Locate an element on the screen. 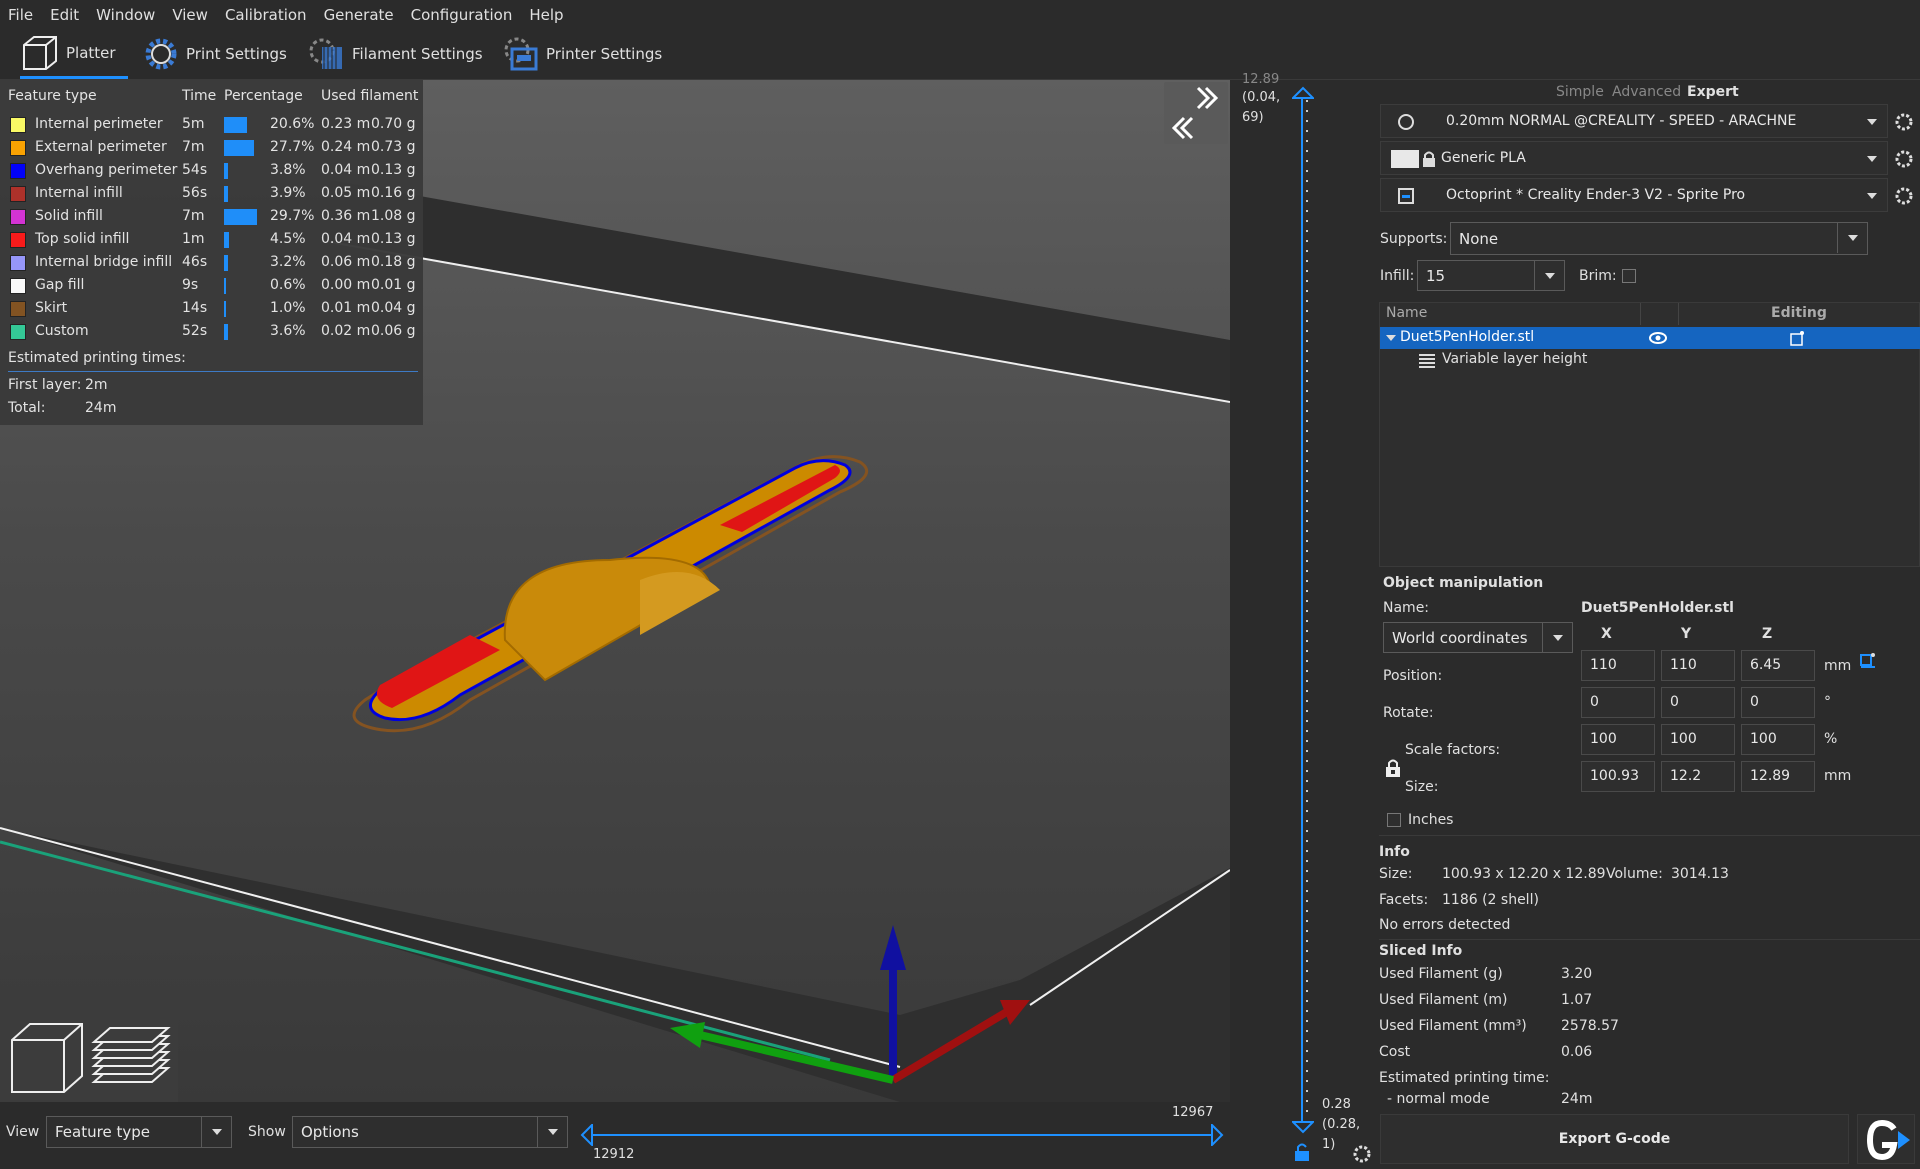 Image resolution: width=1920 pixels, height=1169 pixels. sliced-divider is located at coordinates (1649, 939).